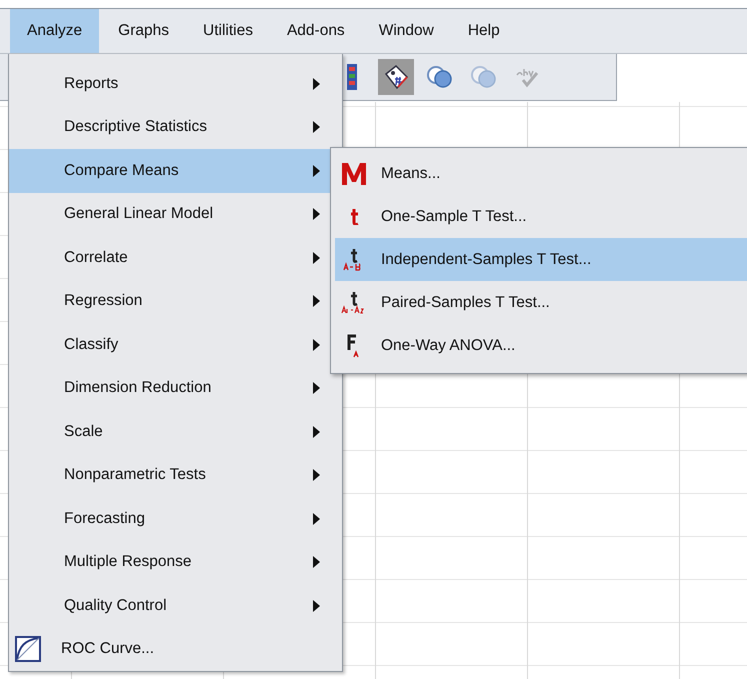 The width and height of the screenshot is (747, 679). What do you see at coordinates (228, 31) in the screenshot?
I see `menu-title: Utilities` at bounding box center [228, 31].